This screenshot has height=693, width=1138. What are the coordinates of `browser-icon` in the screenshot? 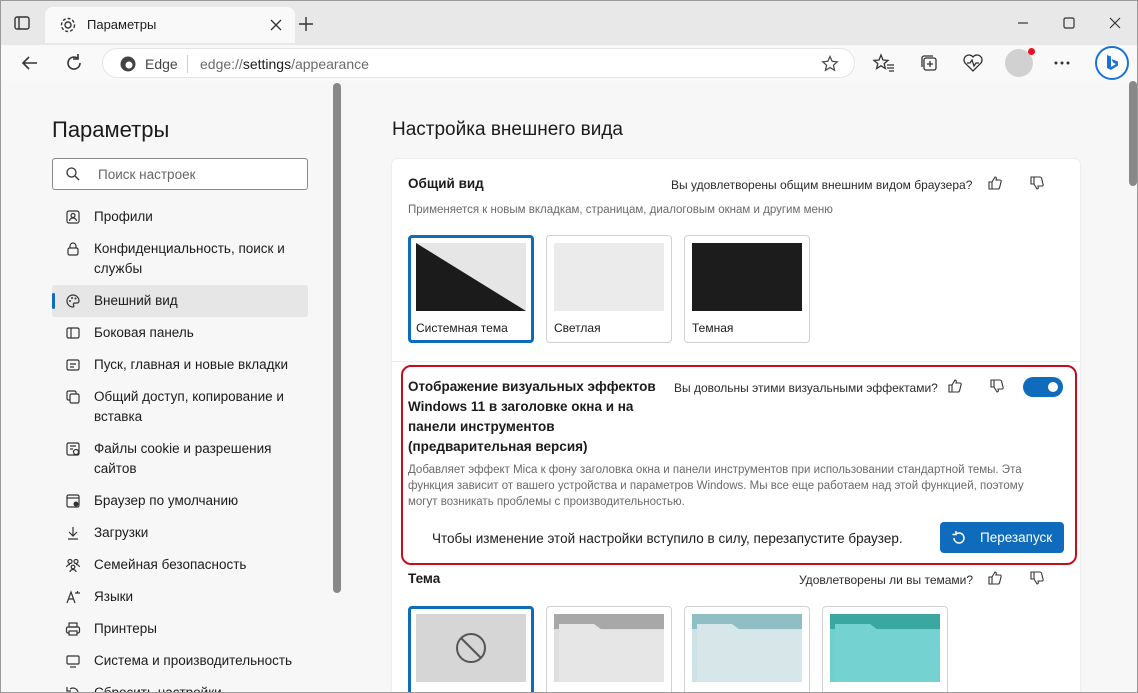 It's located at (73, 501).